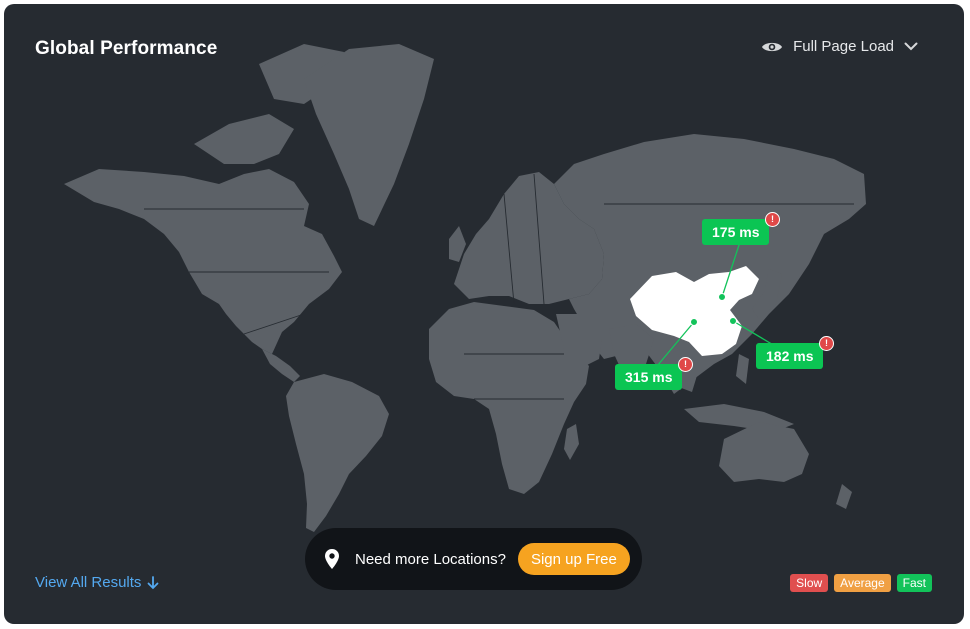  I want to click on sign-up-free-button: Sign up Free, so click(573, 559).